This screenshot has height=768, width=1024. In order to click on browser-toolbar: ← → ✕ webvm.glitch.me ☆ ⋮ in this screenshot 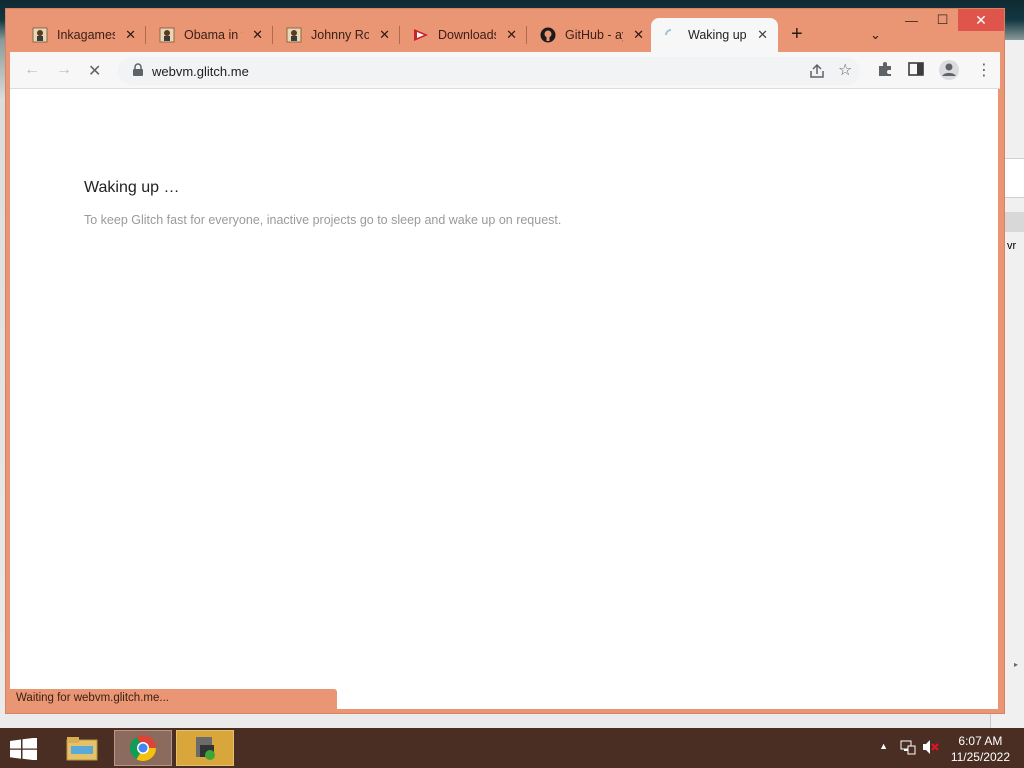, I will do `click(505, 70)`.